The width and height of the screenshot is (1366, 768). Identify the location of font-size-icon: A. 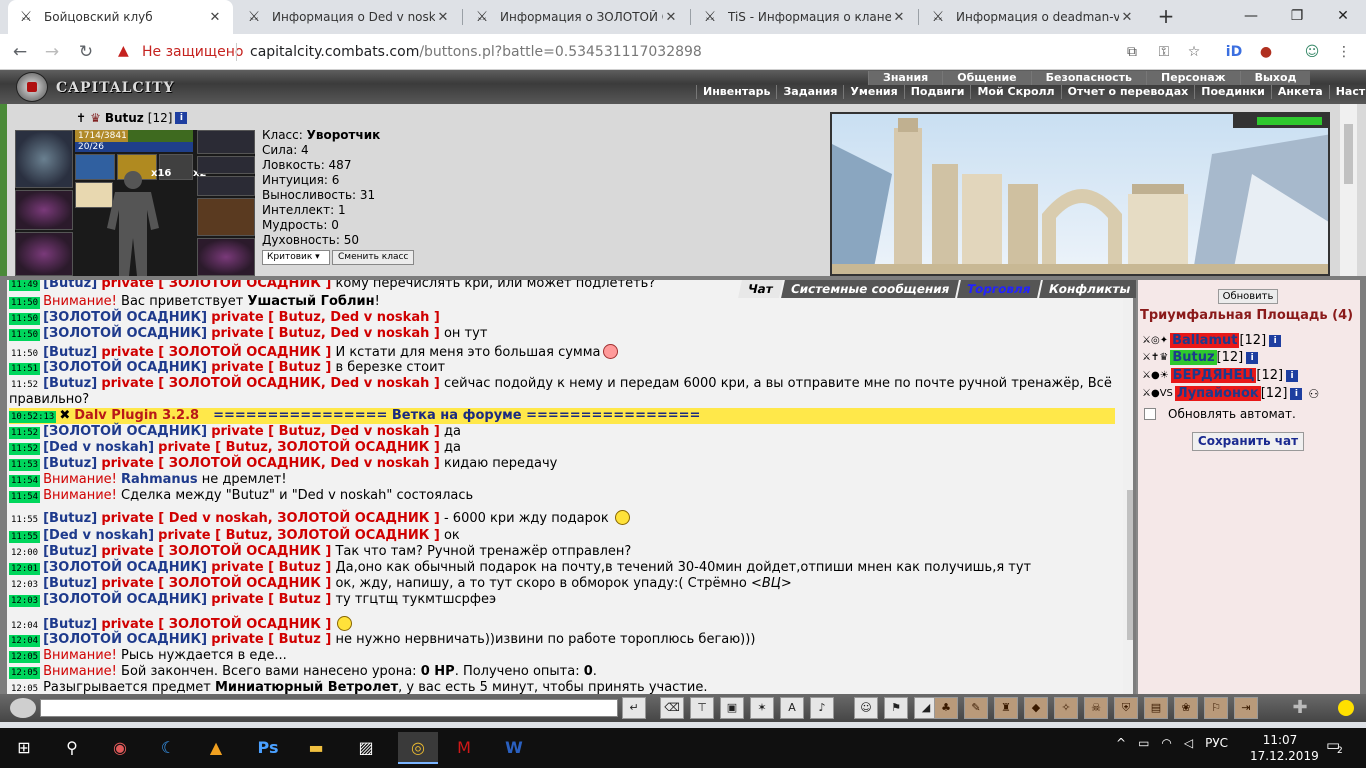
(792, 708).